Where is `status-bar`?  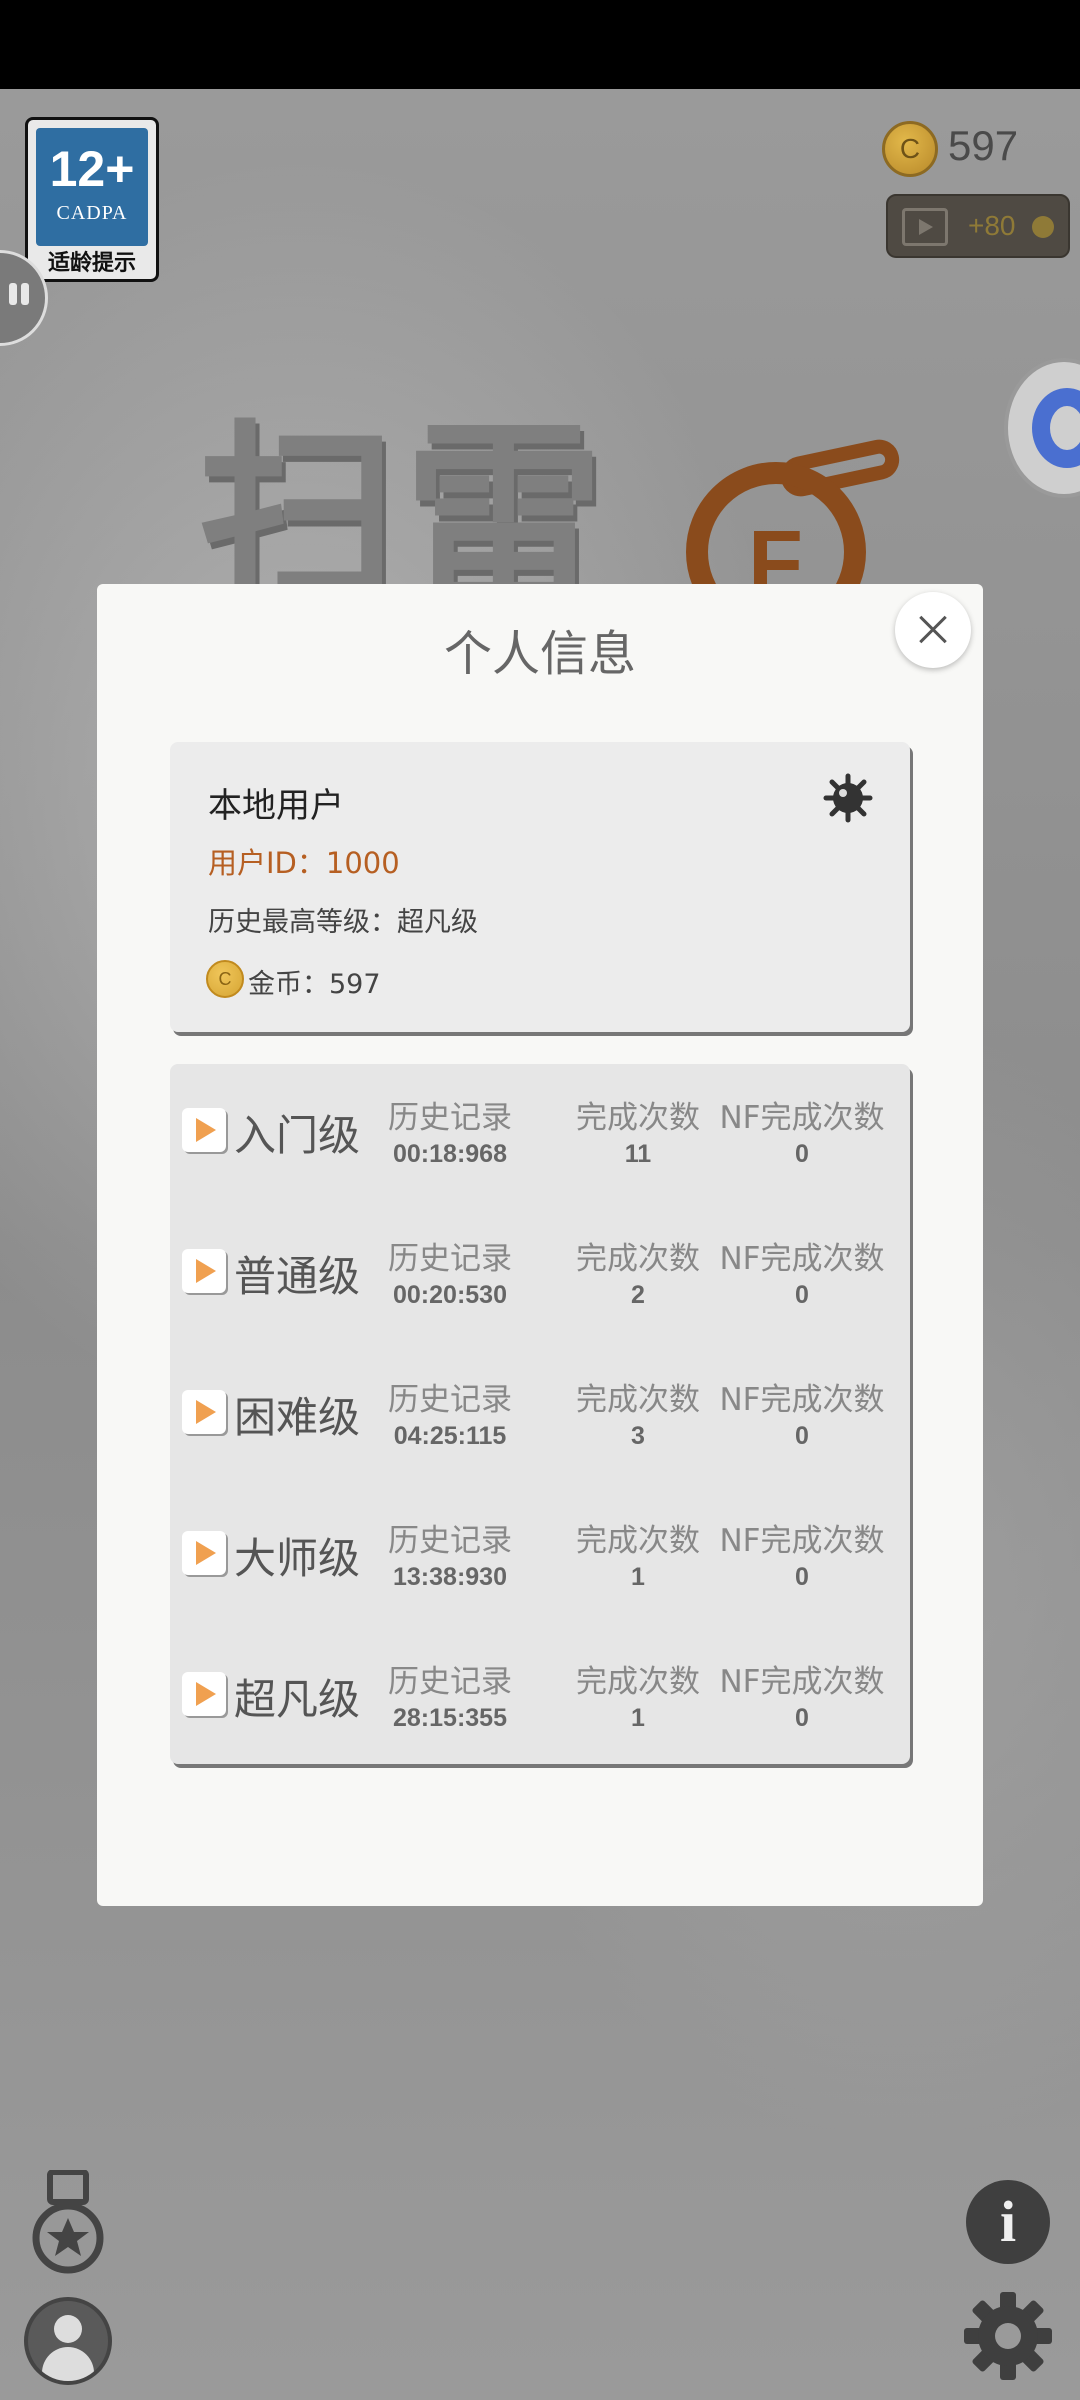 status-bar is located at coordinates (540, 44).